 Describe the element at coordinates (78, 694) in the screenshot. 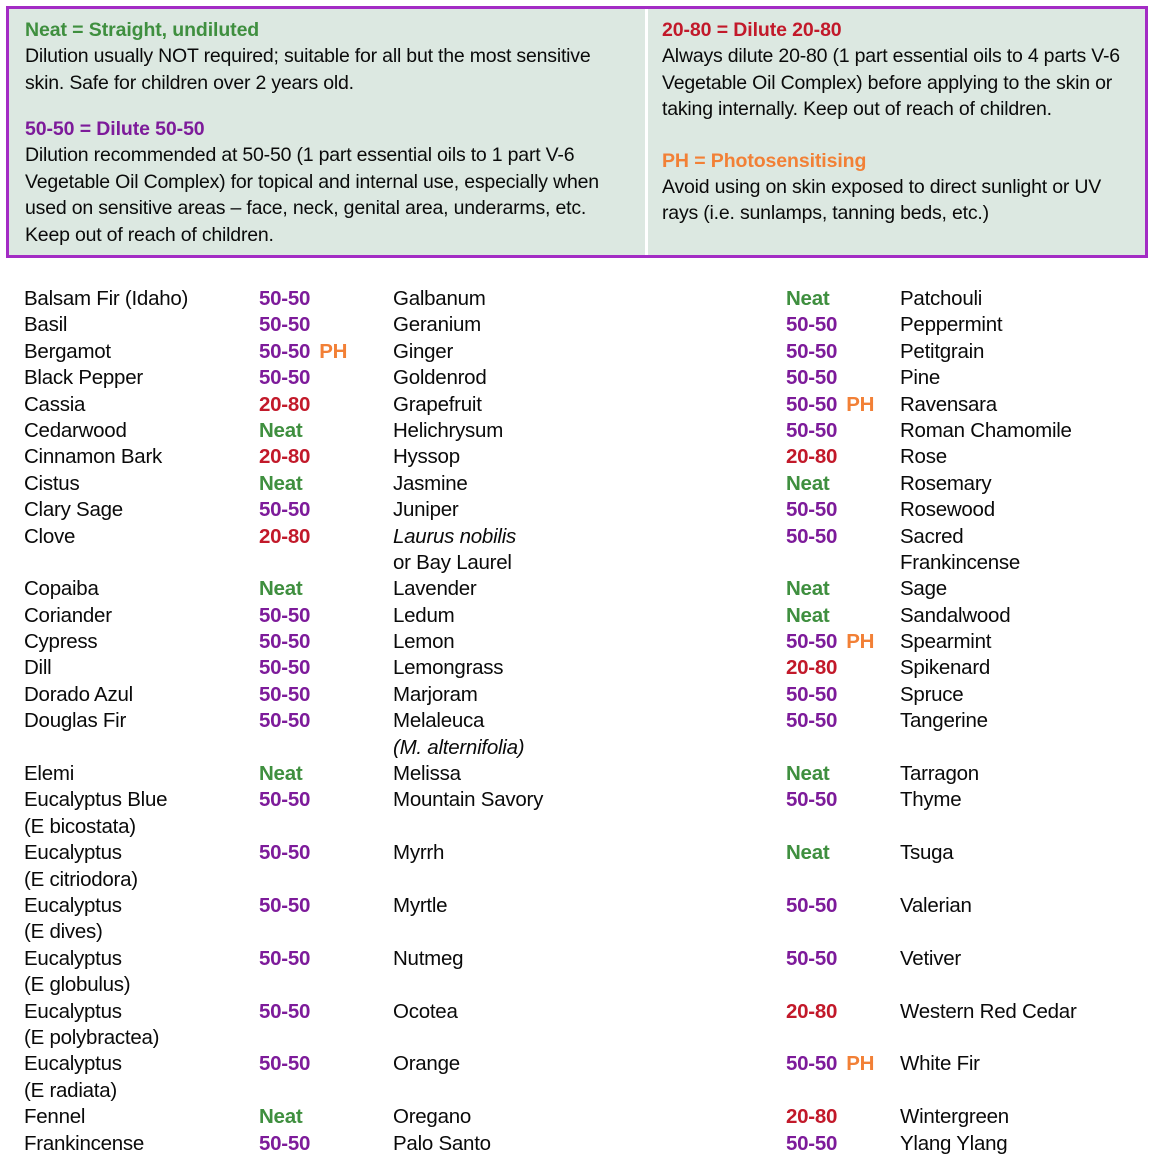

I see `oil-name: Dorado Azul` at that location.